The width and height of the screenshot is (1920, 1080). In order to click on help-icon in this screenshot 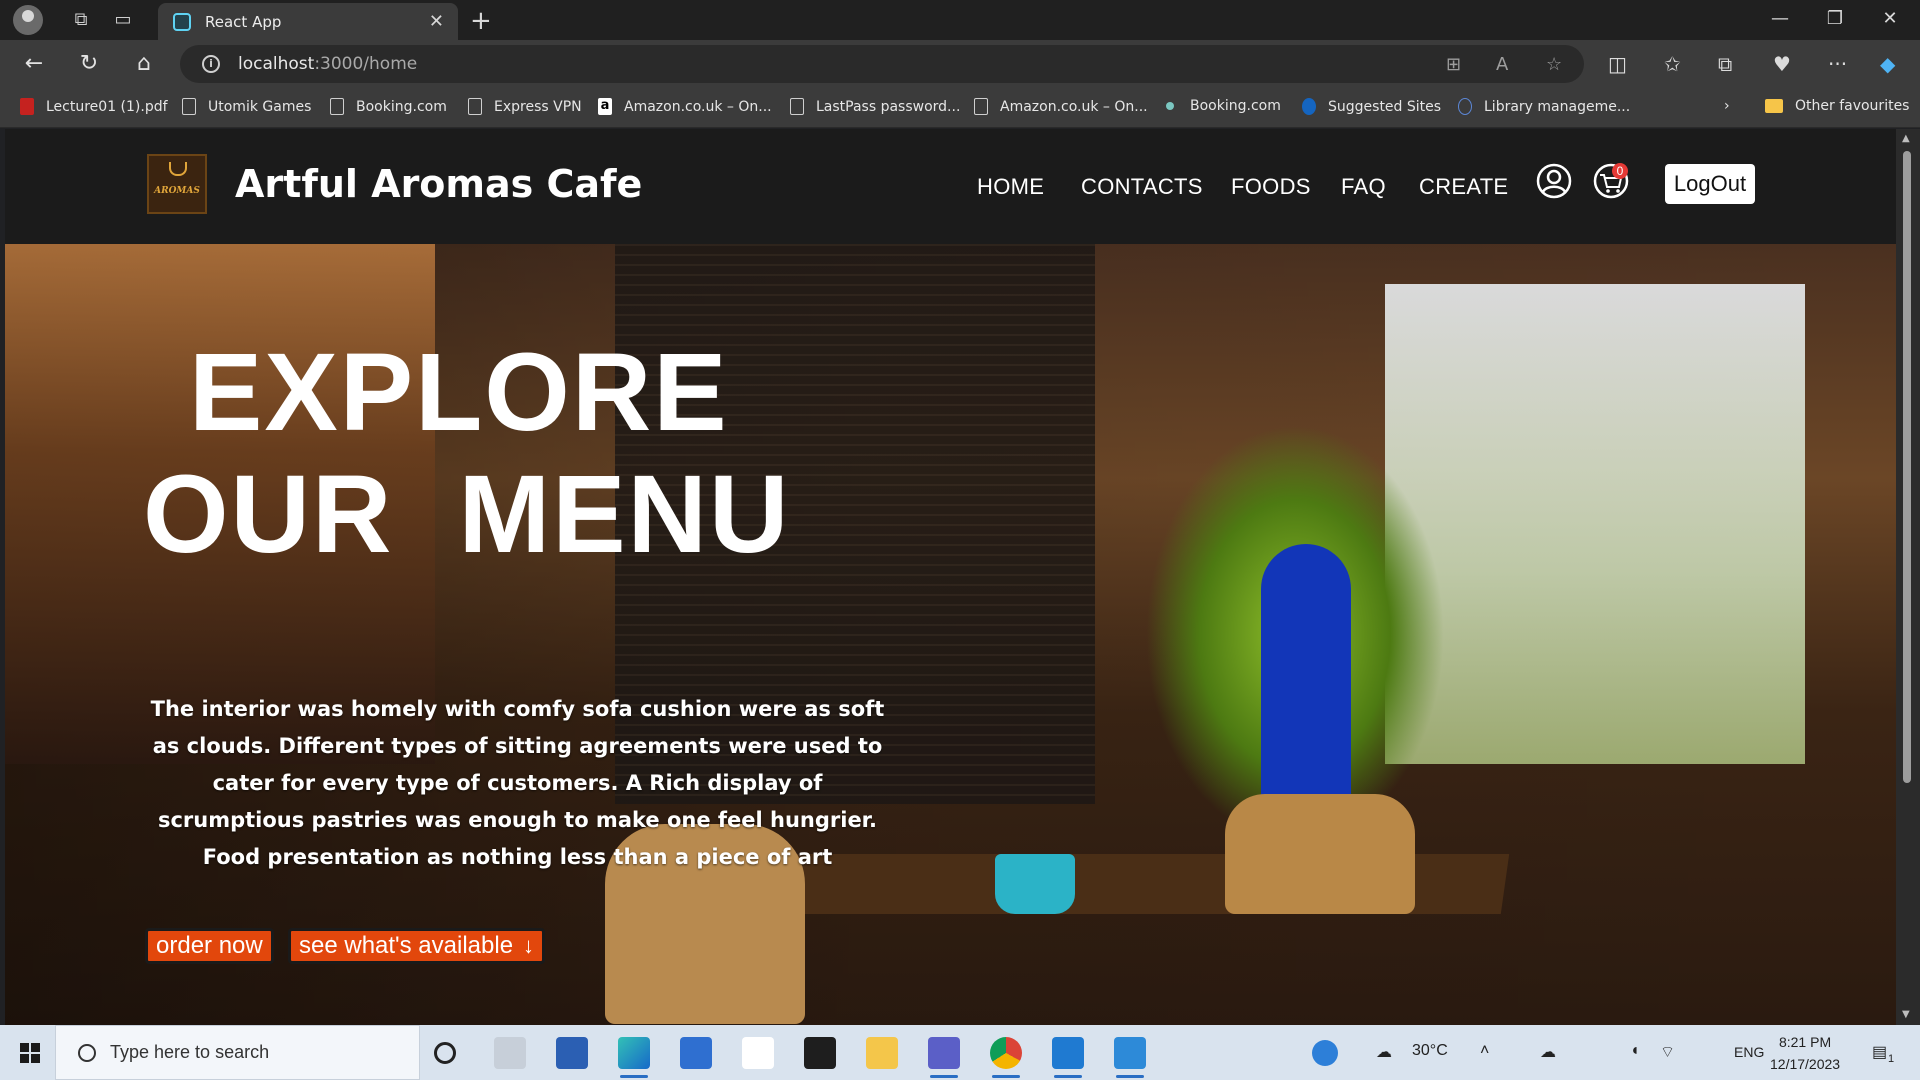, I will do `click(1325, 1053)`.